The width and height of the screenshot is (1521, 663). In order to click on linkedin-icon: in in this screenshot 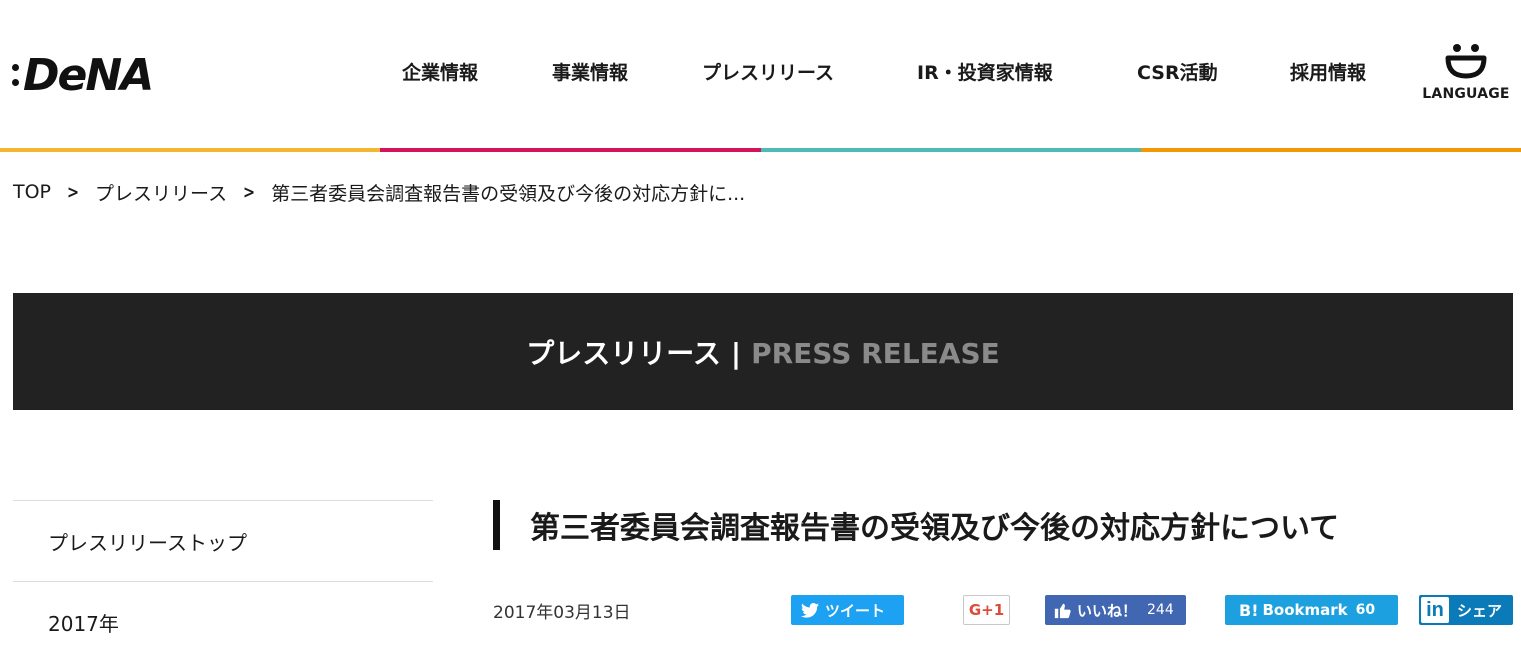, I will do `click(1435, 610)`.